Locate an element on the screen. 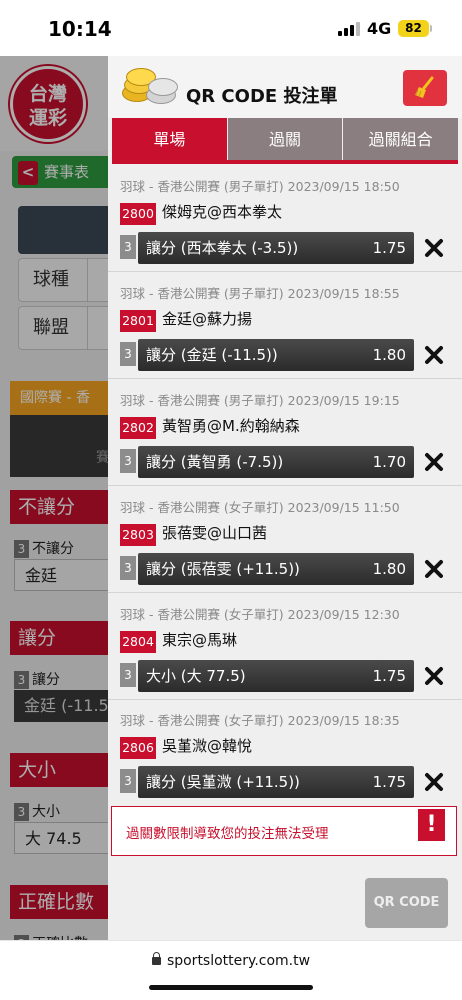  bet-match: 張蓓雯@山口茜 is located at coordinates (215, 533).